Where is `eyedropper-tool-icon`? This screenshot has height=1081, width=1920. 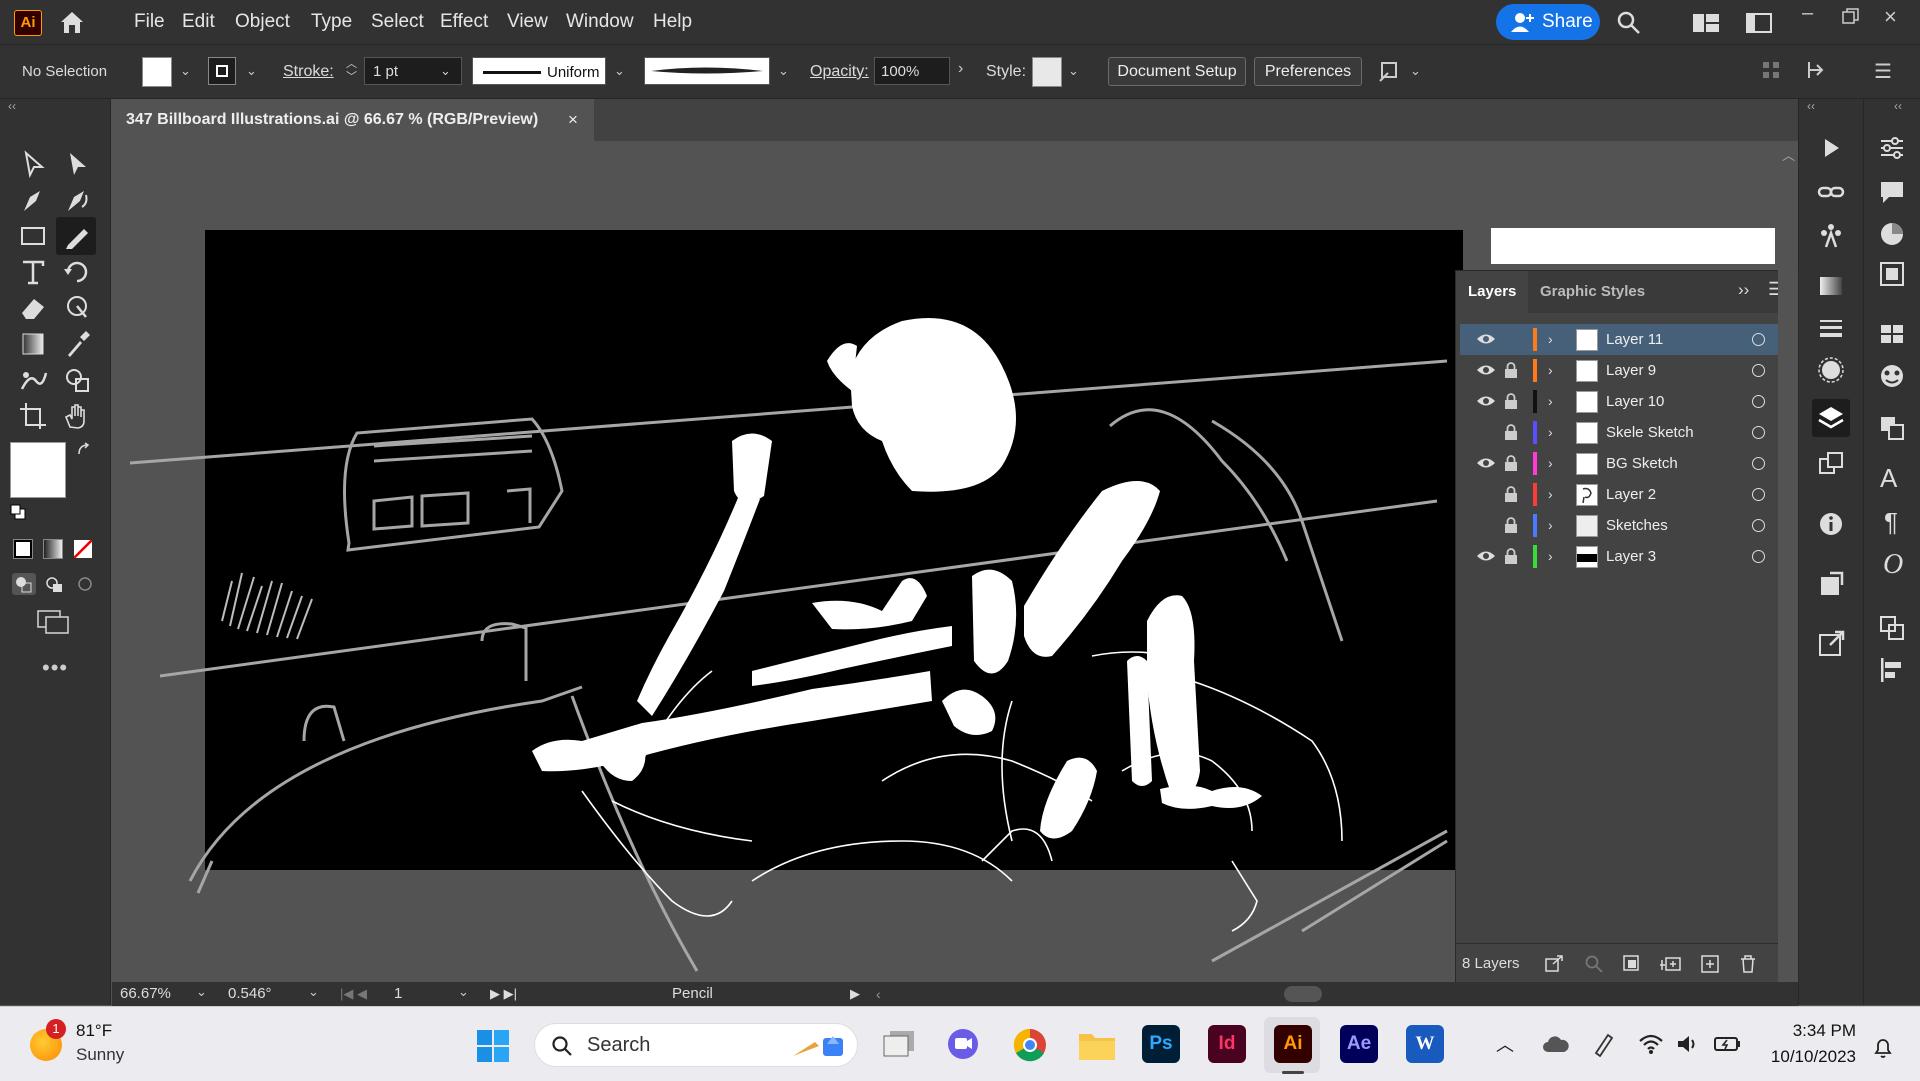 eyedropper-tool-icon is located at coordinates (77, 344).